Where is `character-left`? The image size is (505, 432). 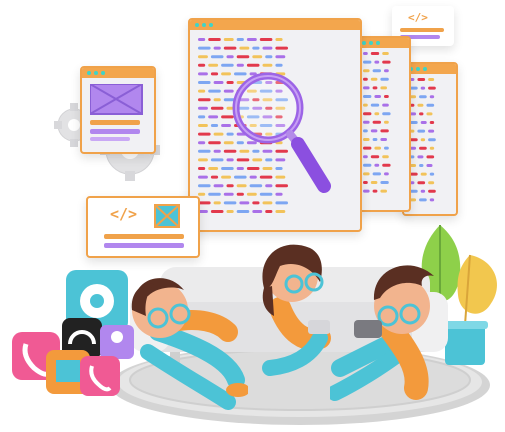
character-left is located at coordinates (189, 344).